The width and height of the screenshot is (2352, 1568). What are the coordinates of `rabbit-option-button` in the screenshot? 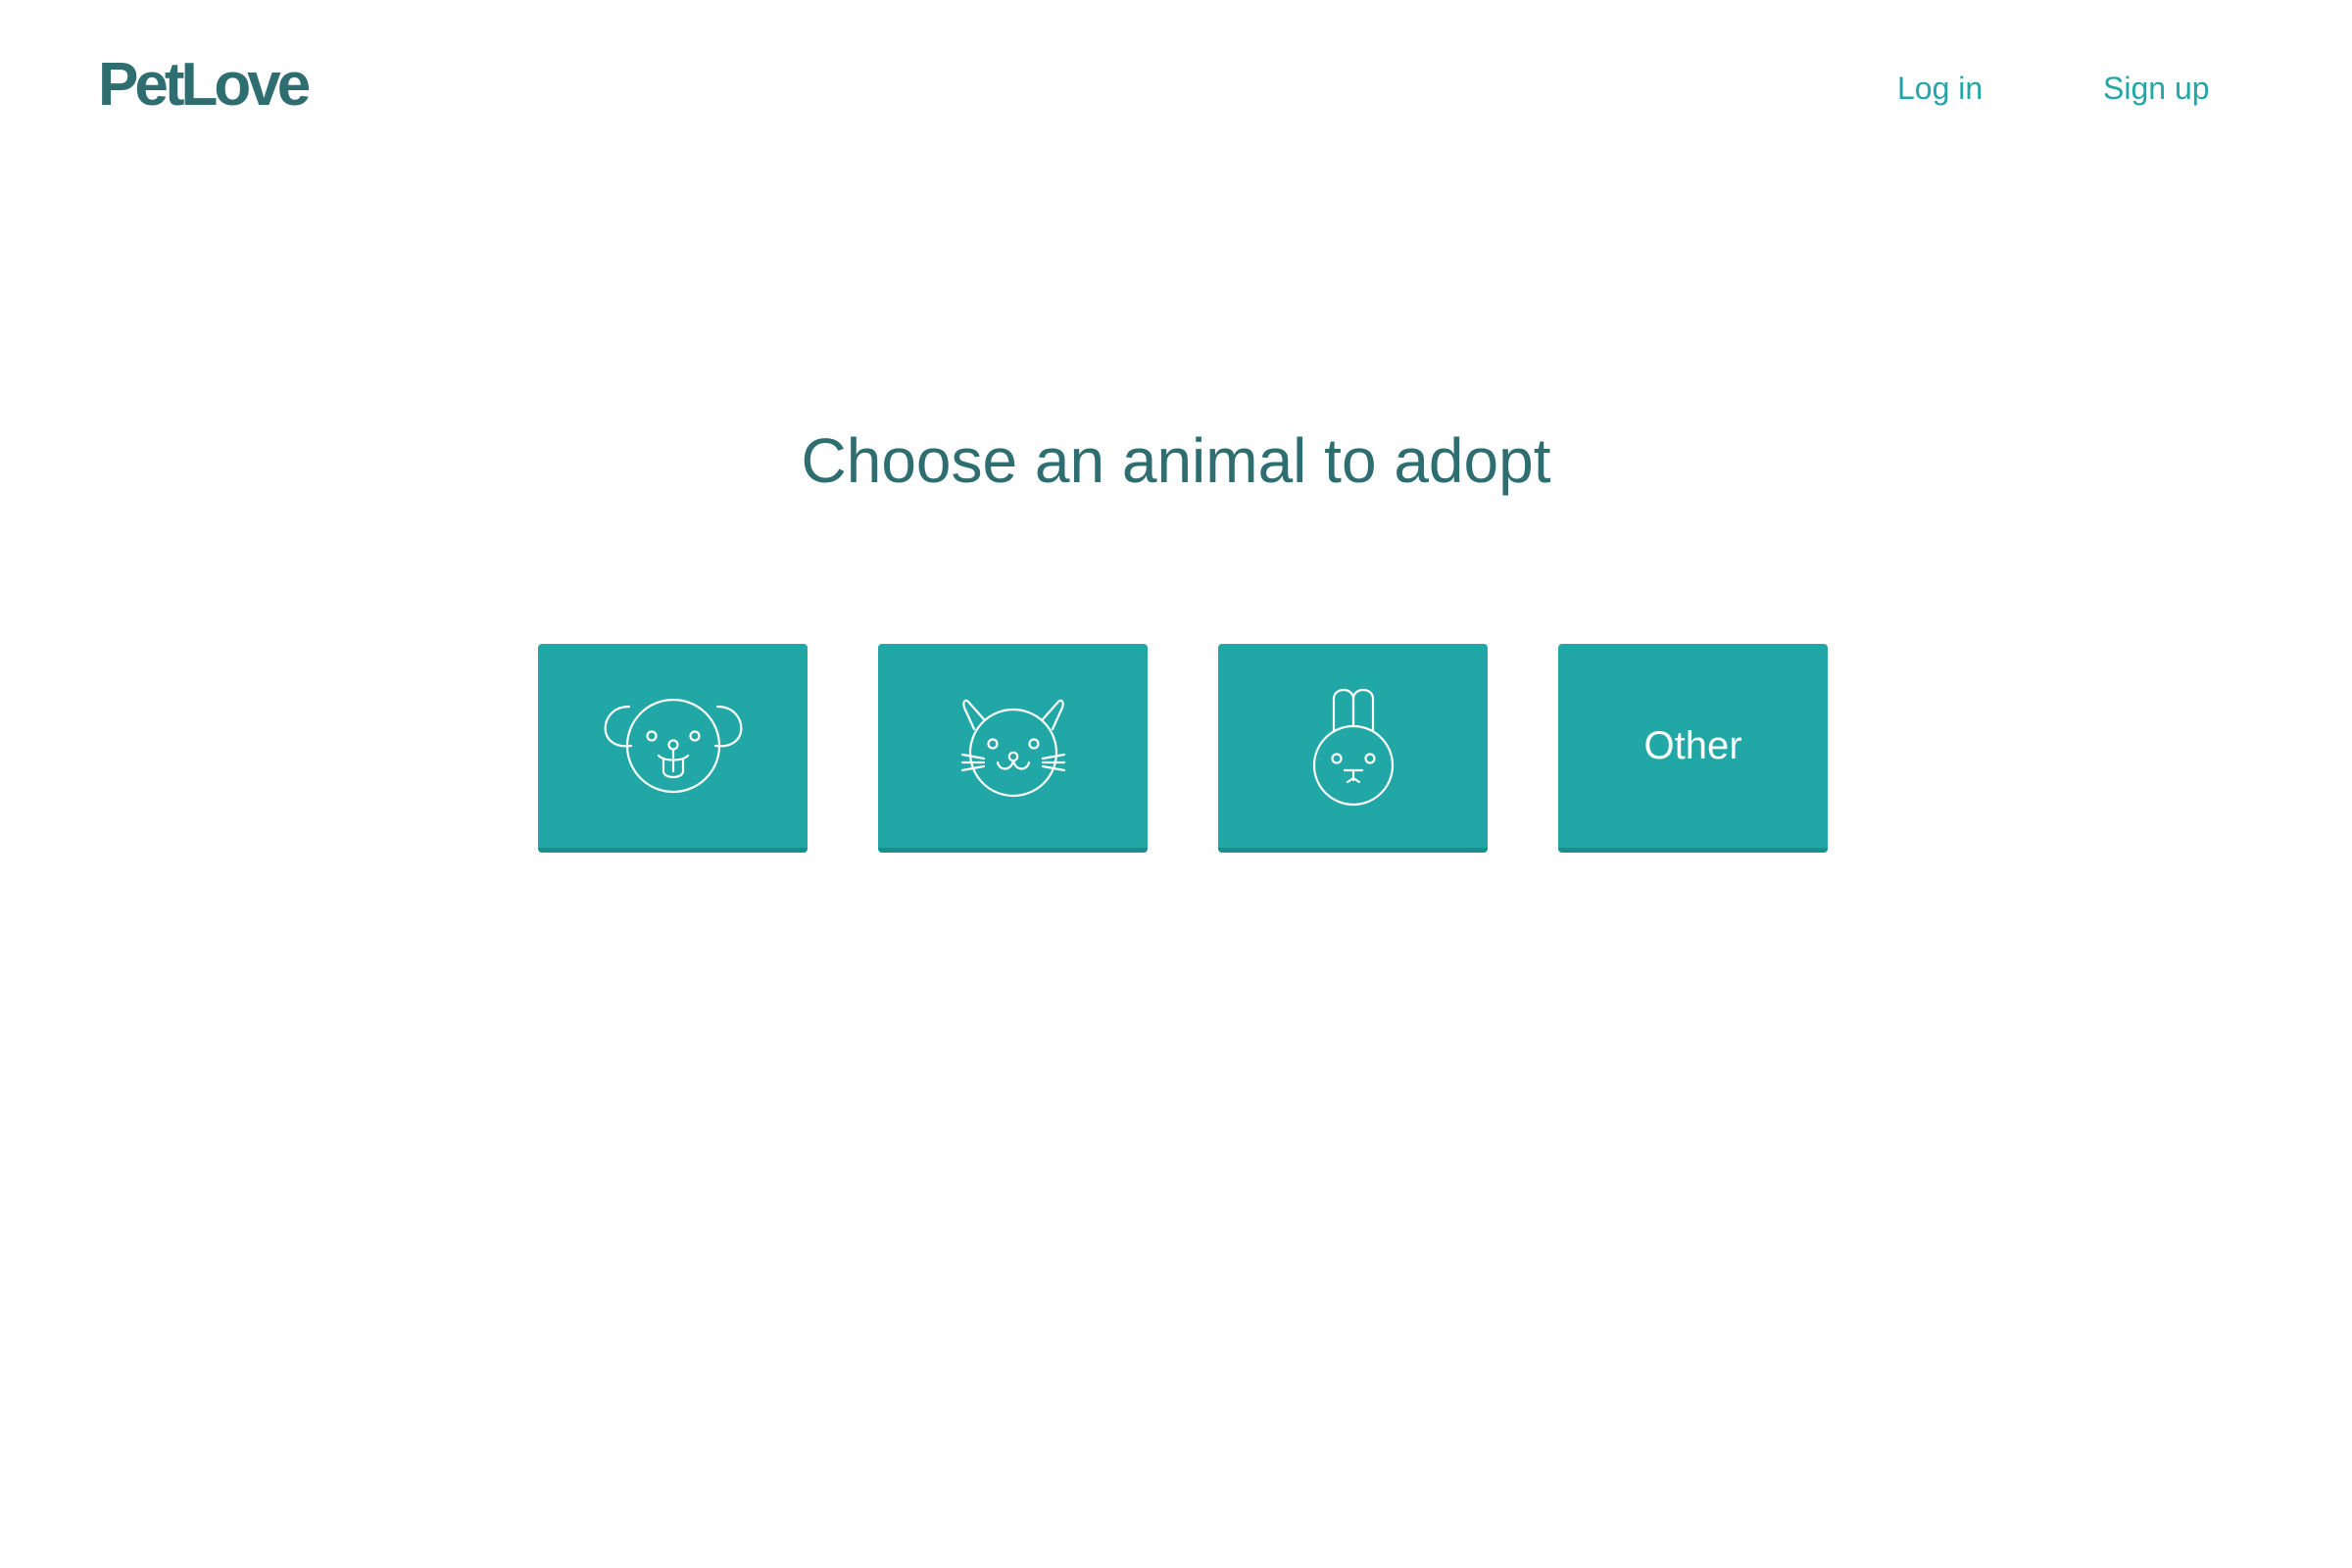 It's located at (1353, 748).